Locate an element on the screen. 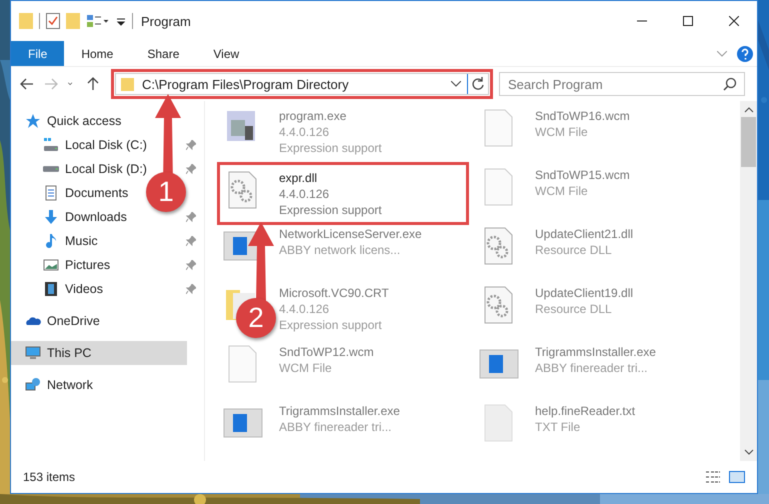 The height and width of the screenshot is (504, 769). folder-icon is located at coordinates (128, 84).